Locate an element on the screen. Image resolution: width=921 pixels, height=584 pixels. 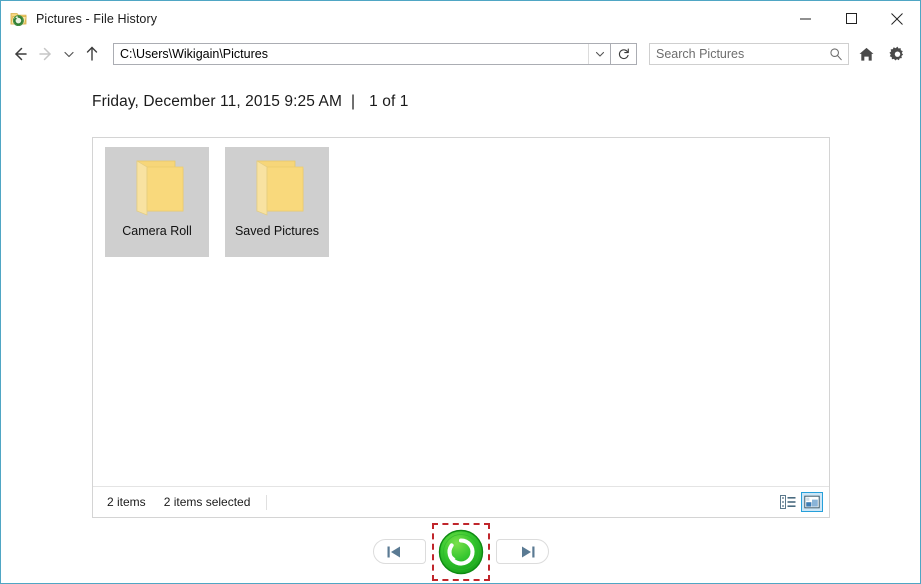
refresh-icon is located at coordinates (623, 54).